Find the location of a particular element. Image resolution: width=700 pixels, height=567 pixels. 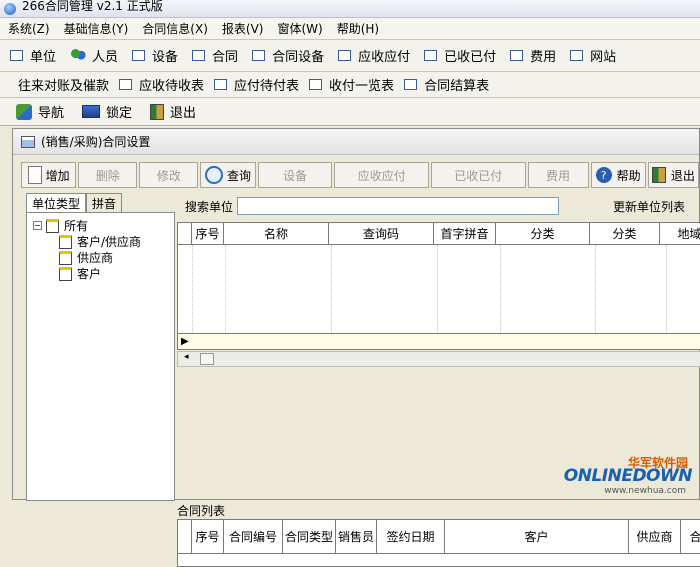

nav-contract-device: 合同设备 is located at coordinates (288, 56).